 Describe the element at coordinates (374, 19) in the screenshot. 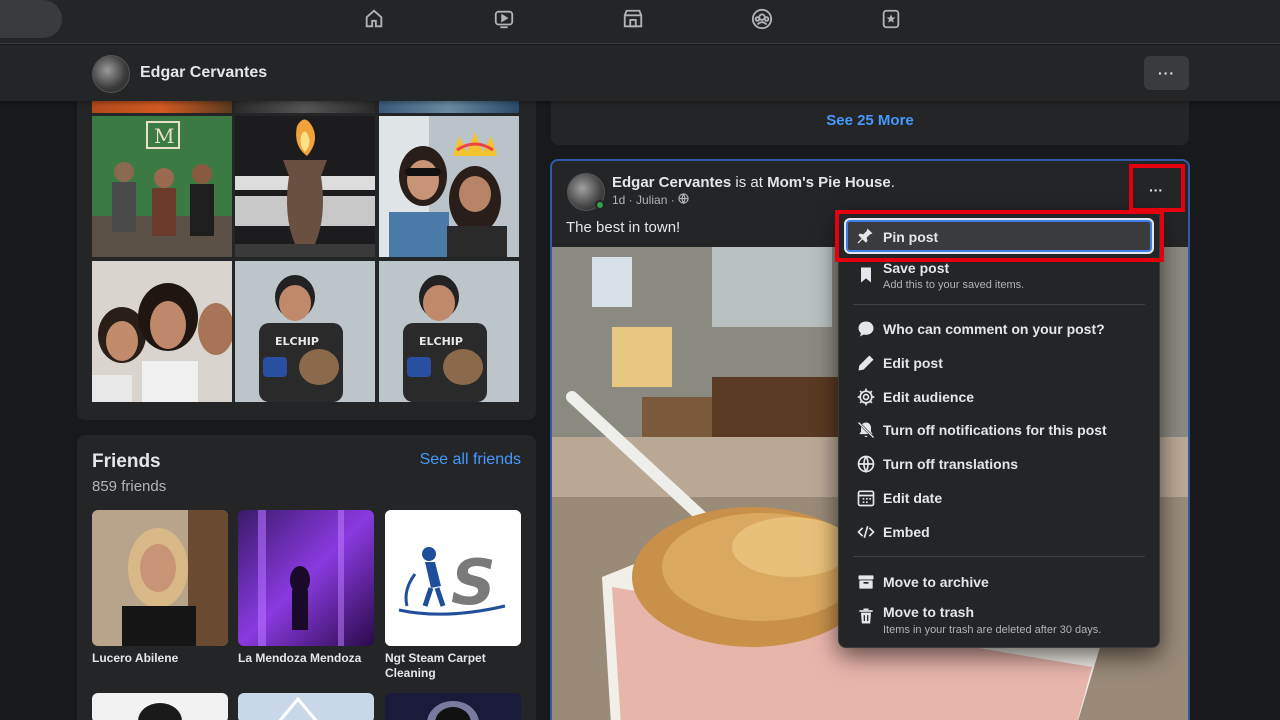

I see `home-icon` at that location.